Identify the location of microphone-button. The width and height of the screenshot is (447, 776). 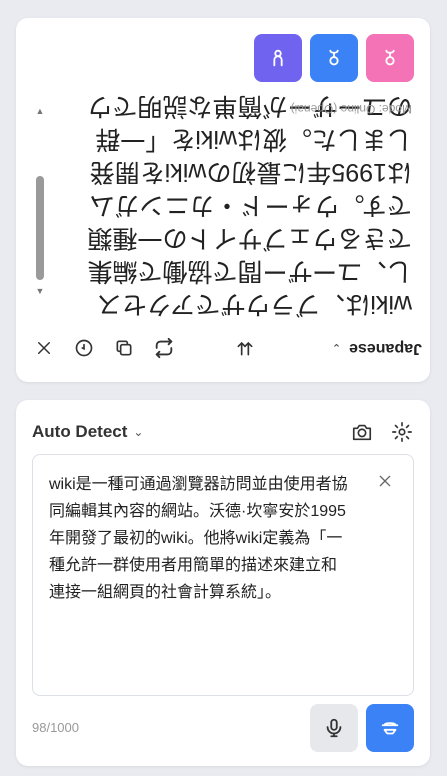
(334, 728).